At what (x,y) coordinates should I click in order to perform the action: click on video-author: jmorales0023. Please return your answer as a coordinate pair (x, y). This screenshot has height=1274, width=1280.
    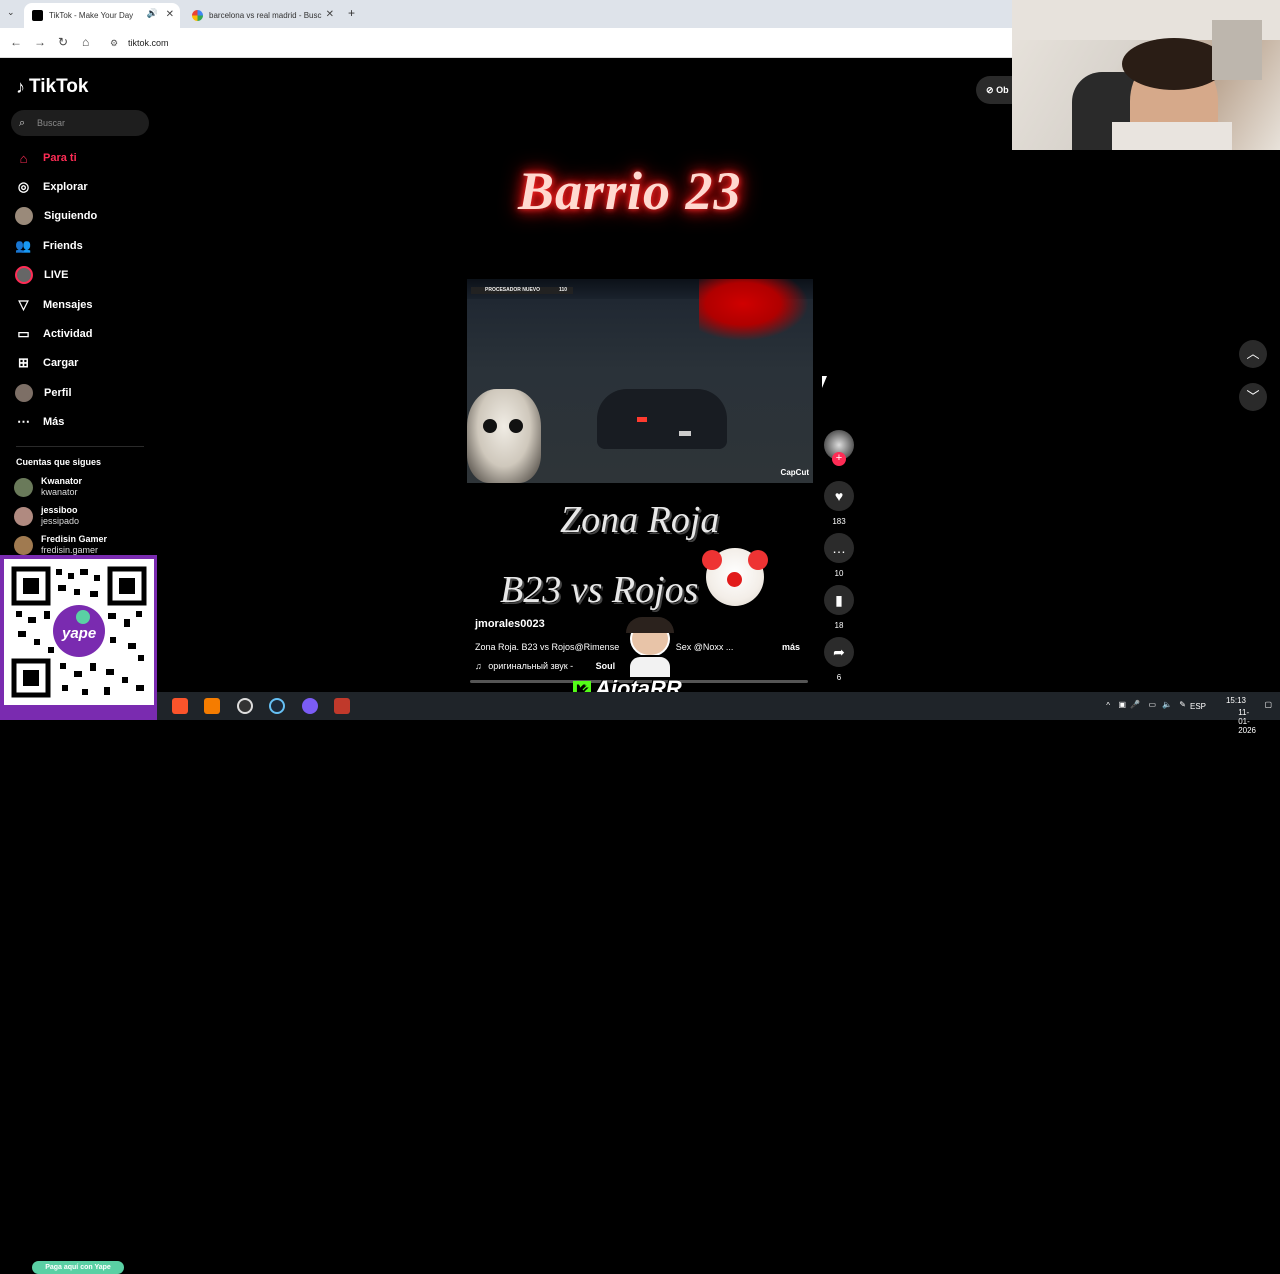
    Looking at the image, I should click on (510, 624).